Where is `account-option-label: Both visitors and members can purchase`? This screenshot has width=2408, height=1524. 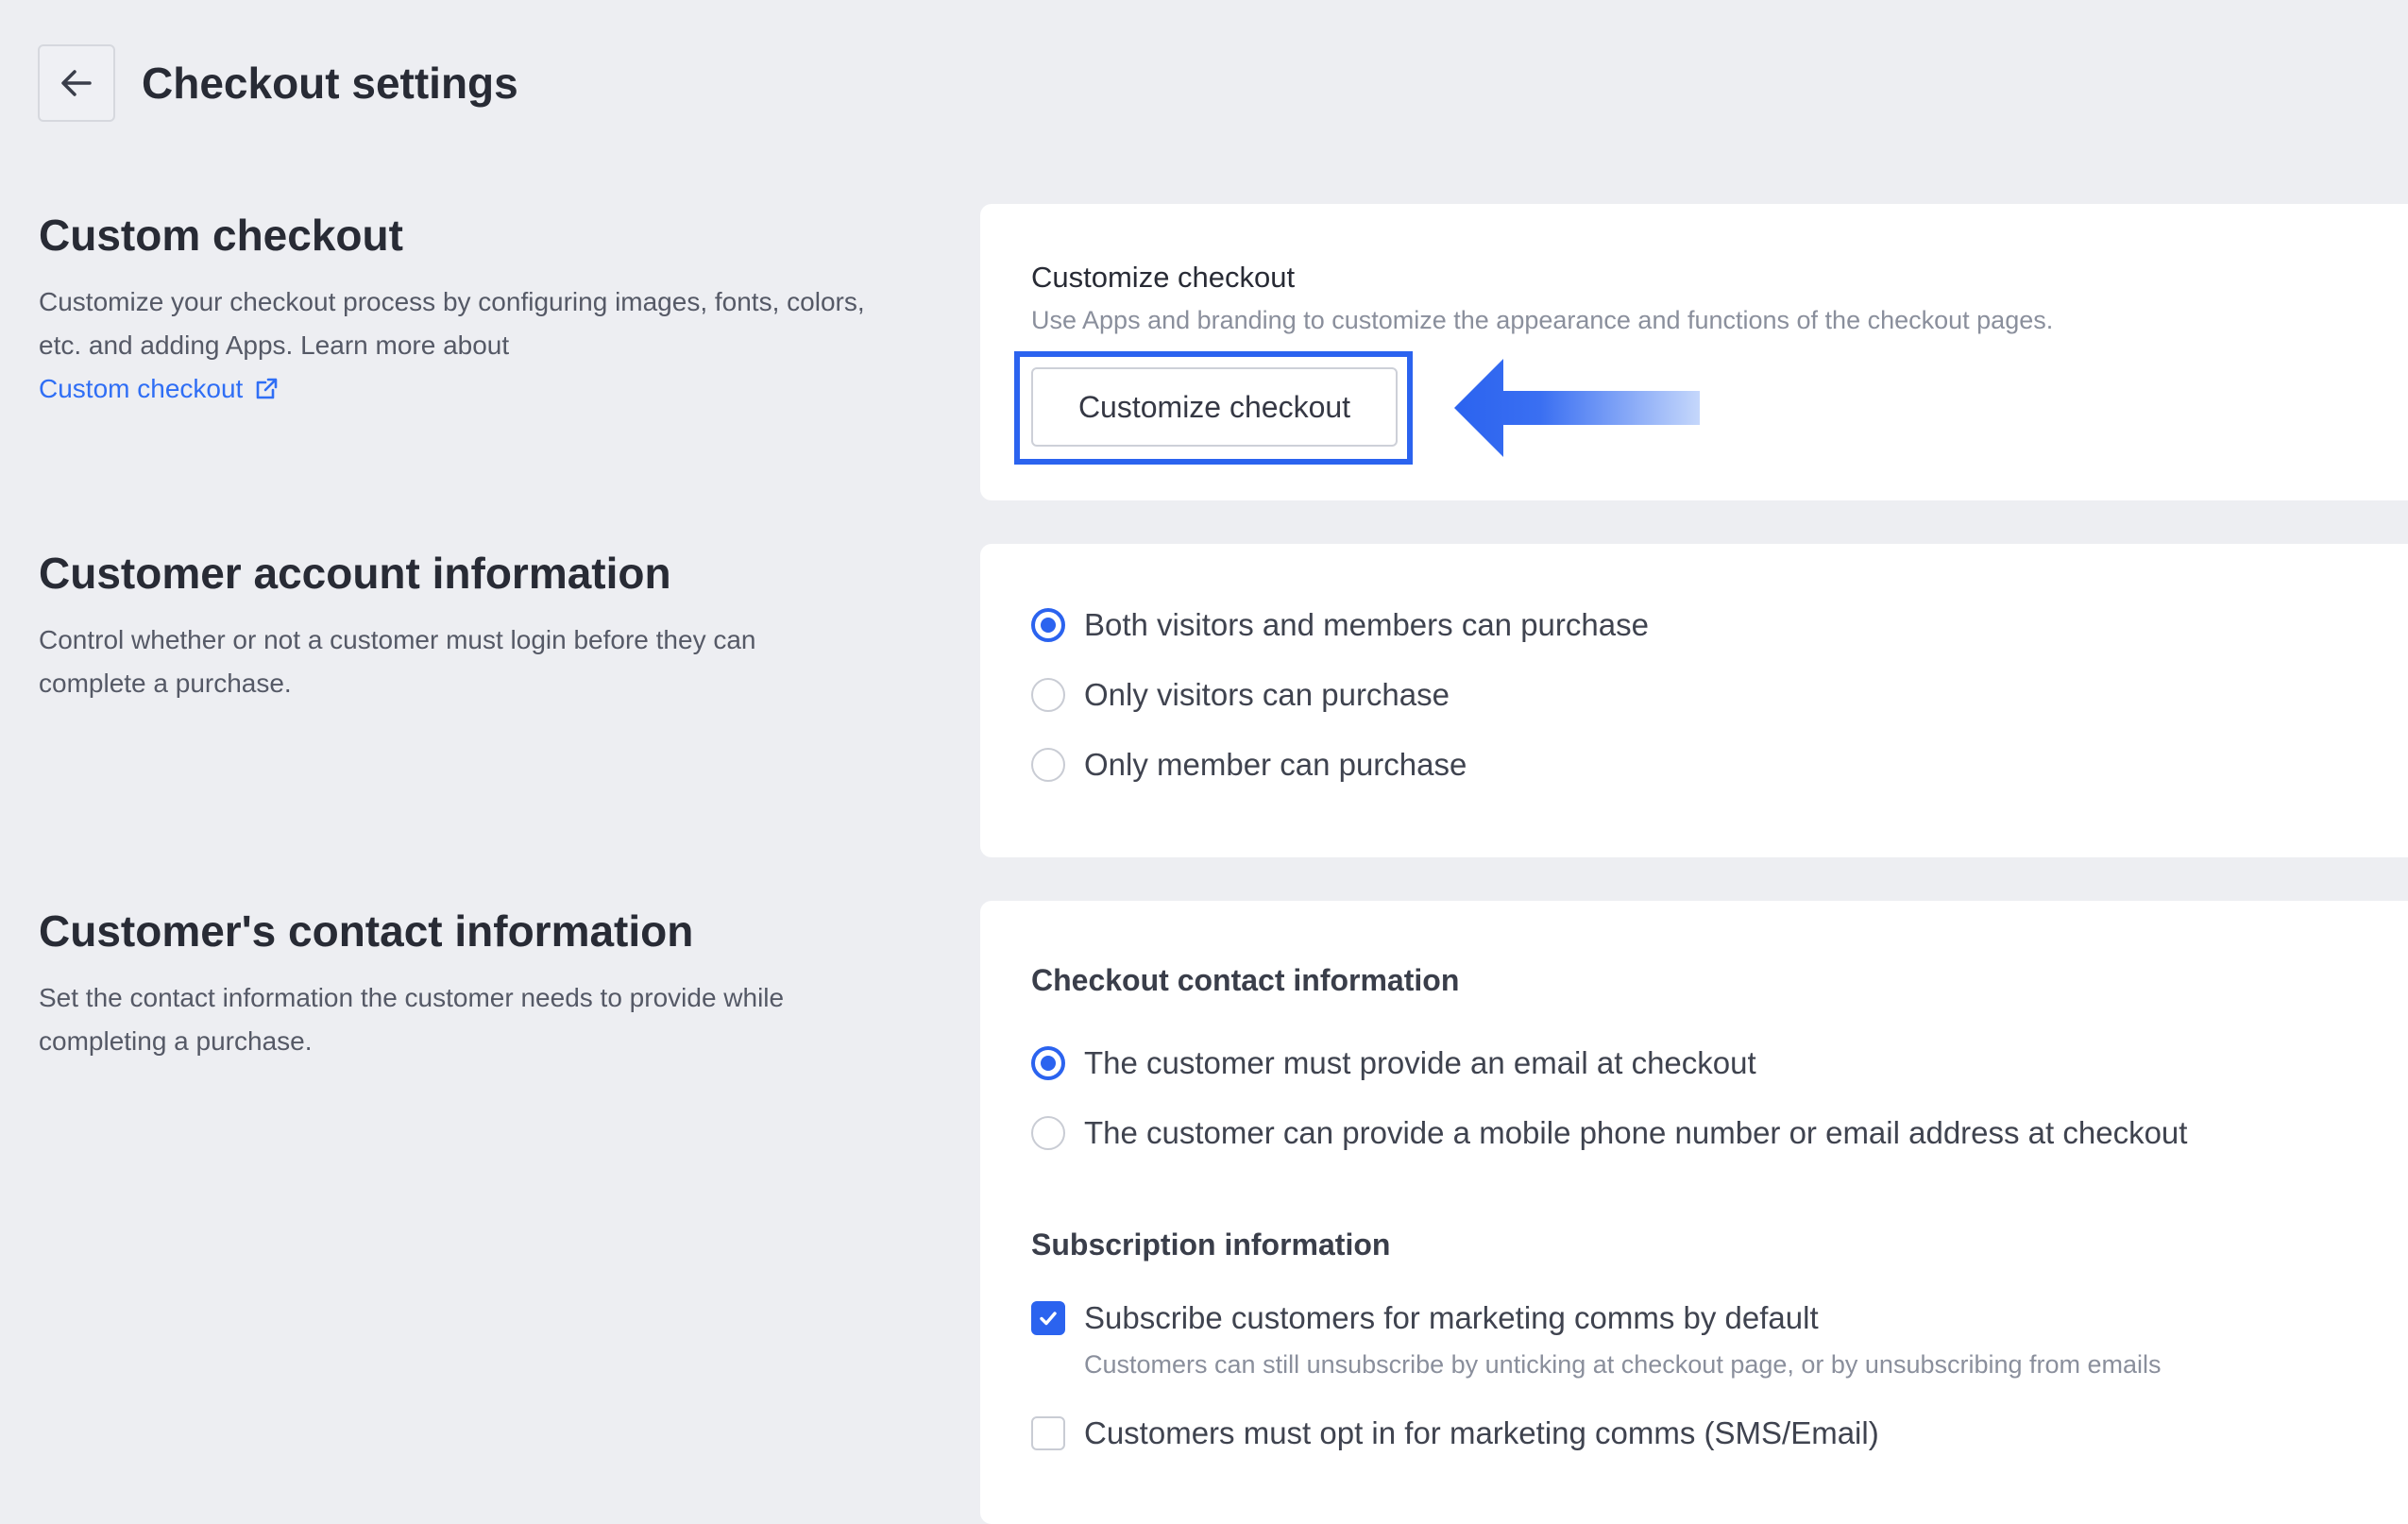 account-option-label: Both visitors and members can purchase is located at coordinates (1366, 624).